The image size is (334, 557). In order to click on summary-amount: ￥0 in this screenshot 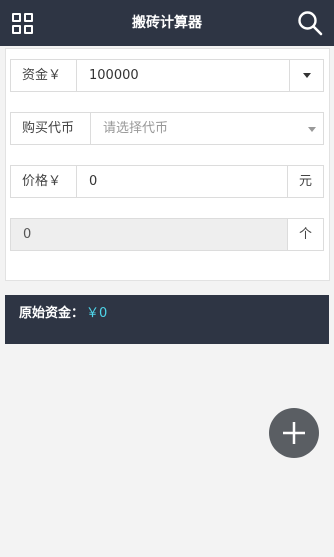, I will do `click(97, 313)`.